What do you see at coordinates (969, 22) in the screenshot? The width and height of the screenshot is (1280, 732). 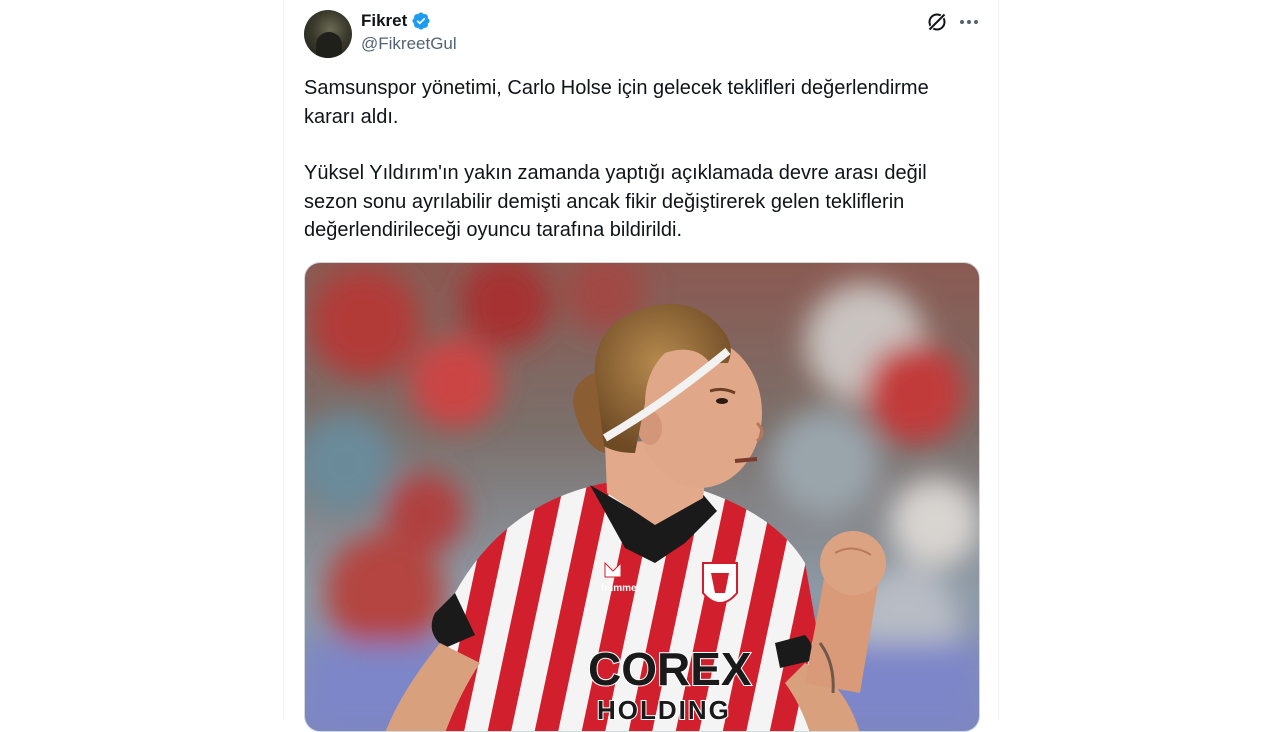 I see `more-dots-icon` at bounding box center [969, 22].